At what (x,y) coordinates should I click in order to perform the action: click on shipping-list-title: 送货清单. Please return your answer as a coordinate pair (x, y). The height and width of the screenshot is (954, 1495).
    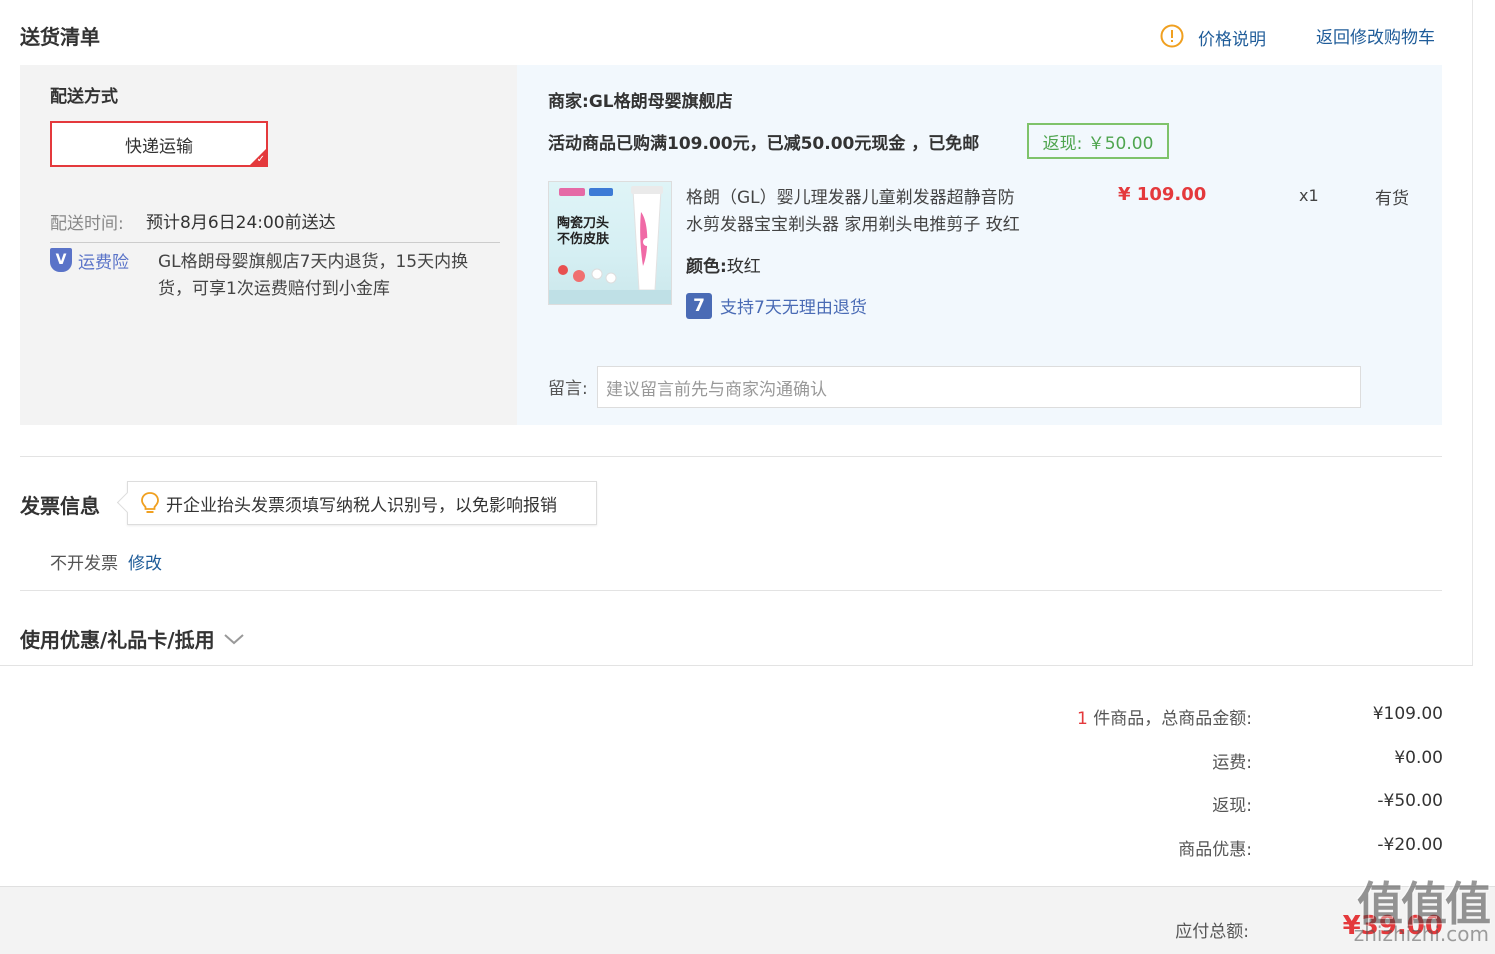
    Looking at the image, I should click on (60, 37).